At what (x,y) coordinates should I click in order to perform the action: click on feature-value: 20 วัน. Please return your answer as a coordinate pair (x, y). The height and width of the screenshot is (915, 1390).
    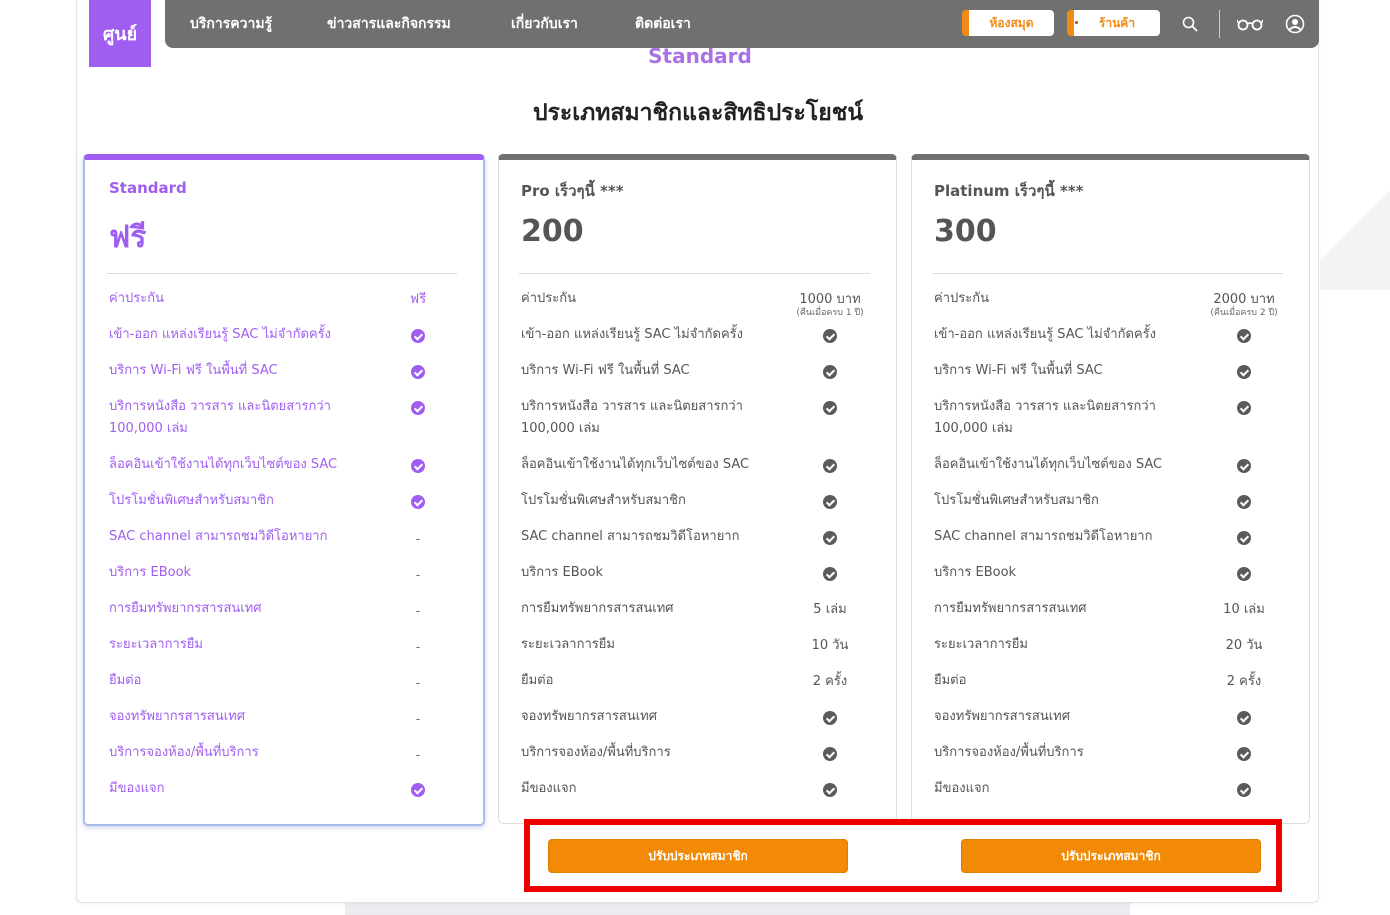
    Looking at the image, I should click on (1244, 645).